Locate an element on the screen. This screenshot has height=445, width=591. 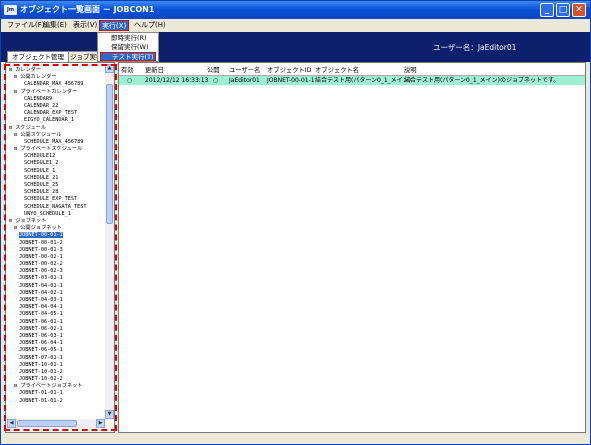
run-menu-dropdown: 即時実行(R) 保留実行(W) テスト実行(T) is located at coordinates (128, 47).